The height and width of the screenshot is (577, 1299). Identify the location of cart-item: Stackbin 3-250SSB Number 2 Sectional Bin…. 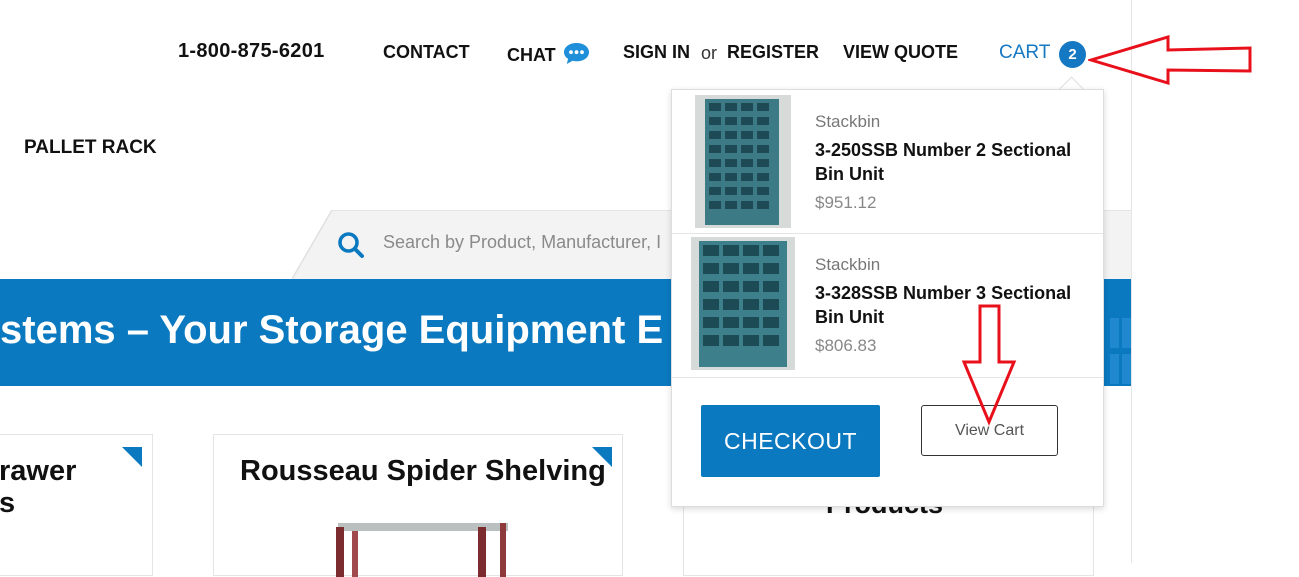
(887, 161).